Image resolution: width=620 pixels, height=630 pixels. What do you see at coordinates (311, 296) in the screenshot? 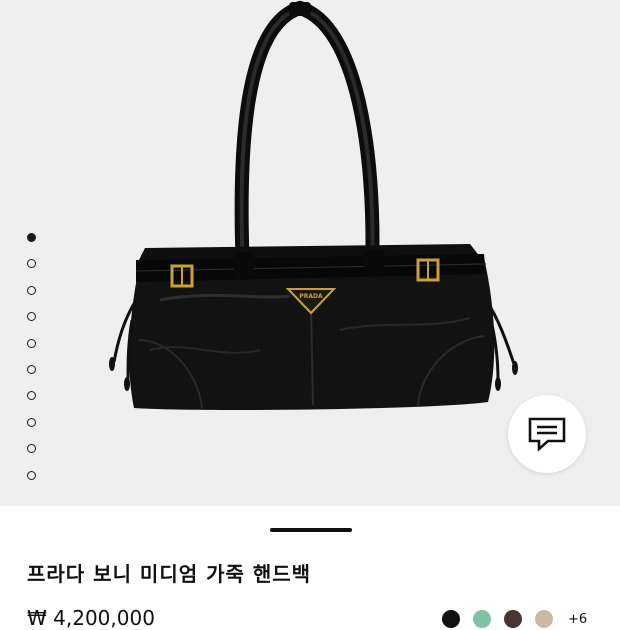
I see `logo-text: PRADA` at bounding box center [311, 296].